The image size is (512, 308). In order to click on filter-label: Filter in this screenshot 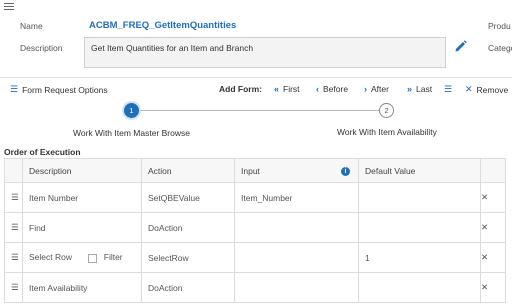, I will do `click(113, 257)`.